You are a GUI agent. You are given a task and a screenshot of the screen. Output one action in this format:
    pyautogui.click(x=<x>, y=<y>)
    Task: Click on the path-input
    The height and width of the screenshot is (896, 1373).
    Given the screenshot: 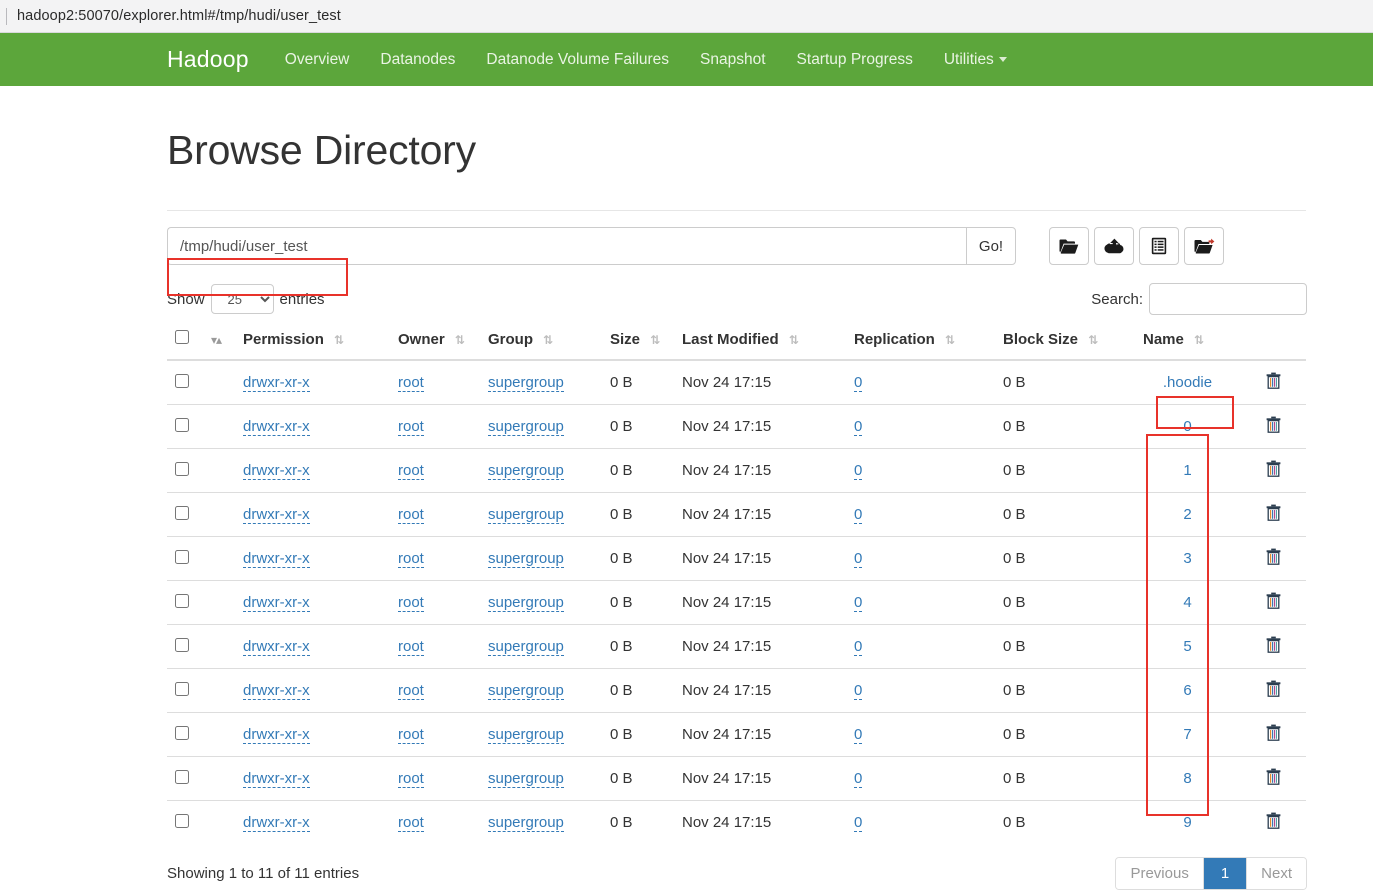 What is the action you would take?
    pyautogui.click(x=566, y=246)
    